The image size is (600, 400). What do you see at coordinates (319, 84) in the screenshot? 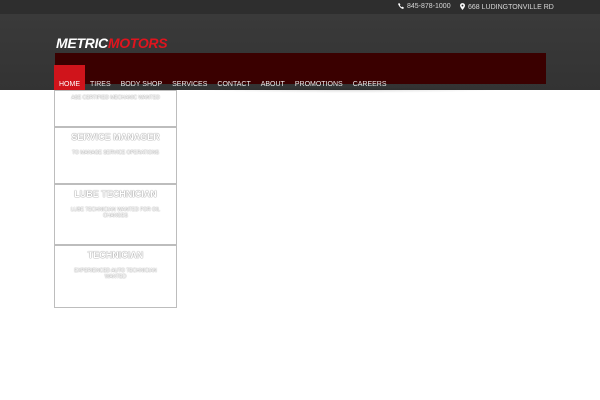
I see `nav-promotions: PROMOTIONS` at bounding box center [319, 84].